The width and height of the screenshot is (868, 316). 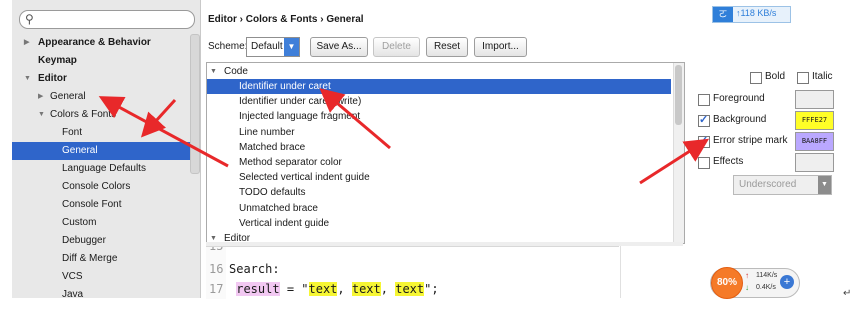 What do you see at coordinates (272, 193) in the screenshot?
I see `list-item-label: TODO defaults` at bounding box center [272, 193].